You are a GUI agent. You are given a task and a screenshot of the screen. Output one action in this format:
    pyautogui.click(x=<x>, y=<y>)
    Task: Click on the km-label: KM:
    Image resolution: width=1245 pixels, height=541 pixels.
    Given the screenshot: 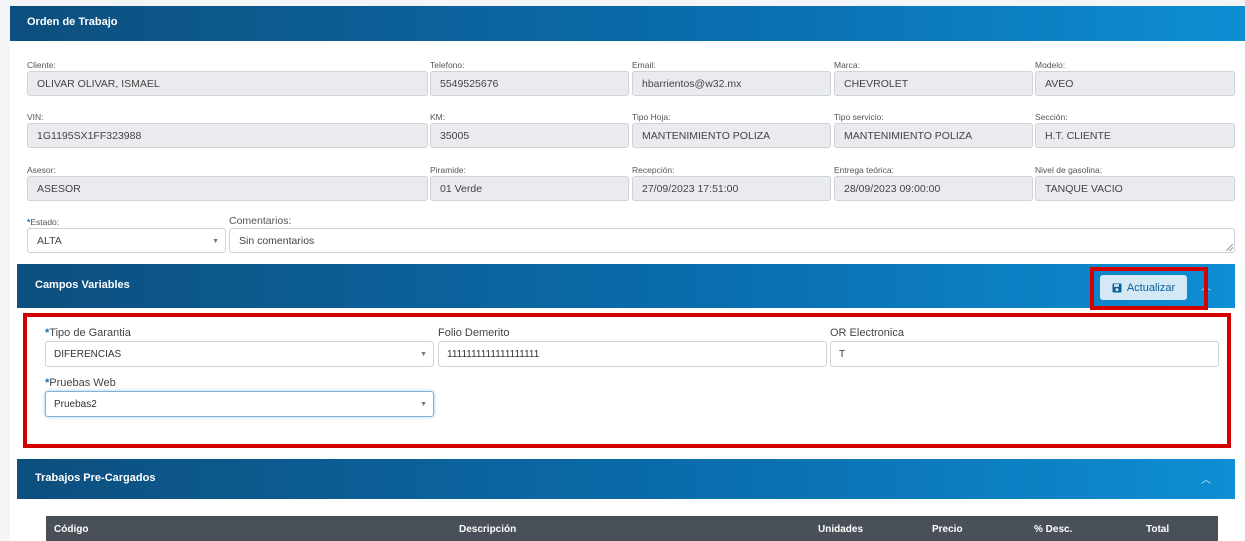 What is the action you would take?
    pyautogui.click(x=438, y=117)
    